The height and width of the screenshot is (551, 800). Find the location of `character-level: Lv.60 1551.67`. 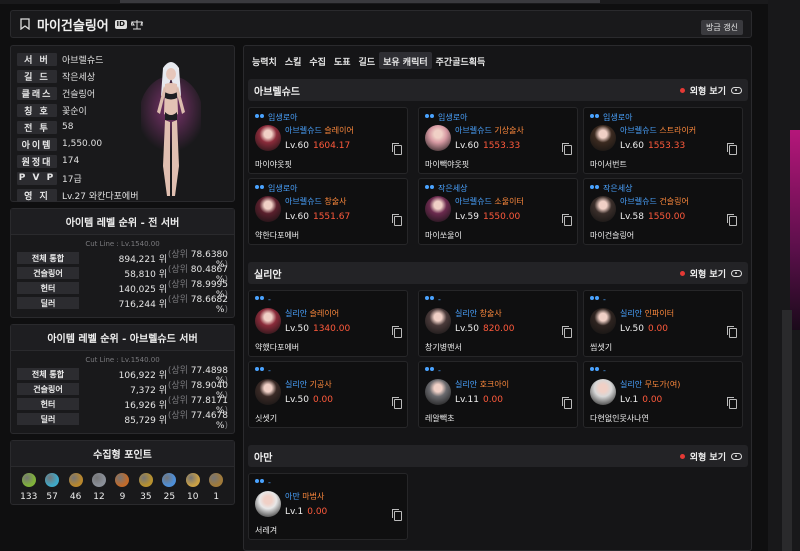

character-level: Lv.60 1551.67 is located at coordinates (317, 217).